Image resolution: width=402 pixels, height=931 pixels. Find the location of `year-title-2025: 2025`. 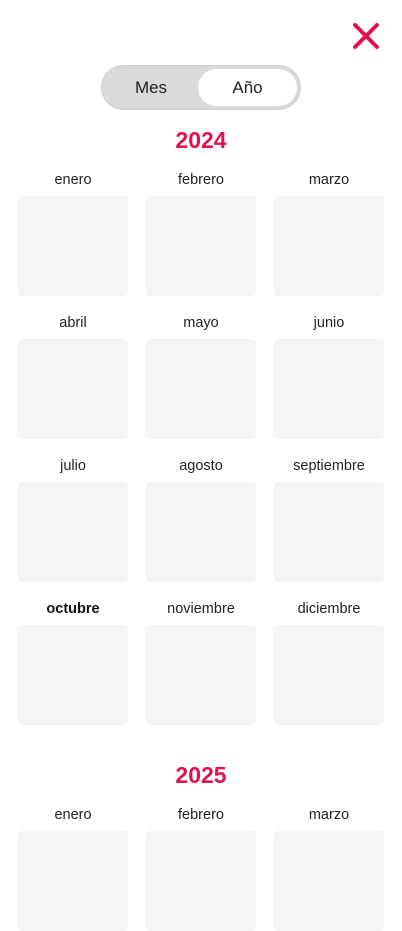

year-title-2025: 2025 is located at coordinates (201, 775).